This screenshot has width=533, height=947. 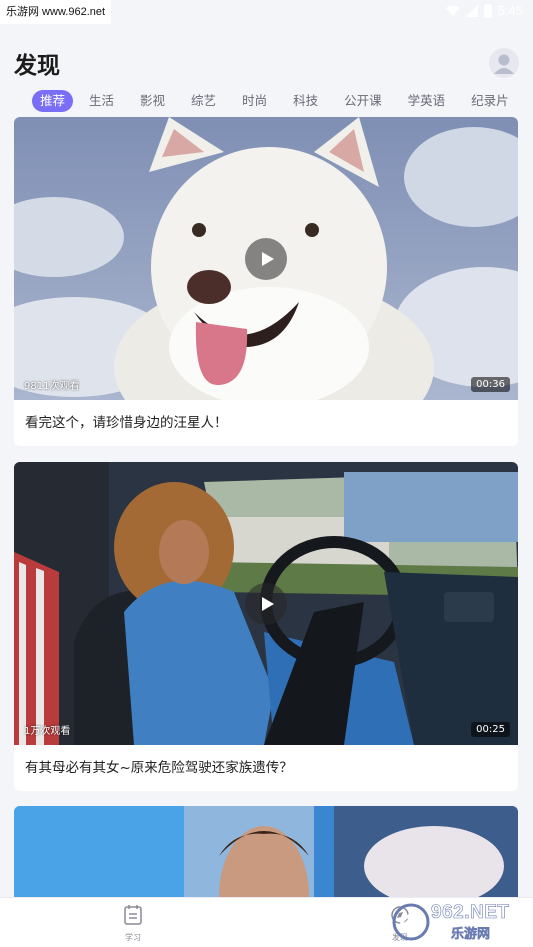 What do you see at coordinates (53, 101) in the screenshot?
I see `tab-recommend: 推荐` at bounding box center [53, 101].